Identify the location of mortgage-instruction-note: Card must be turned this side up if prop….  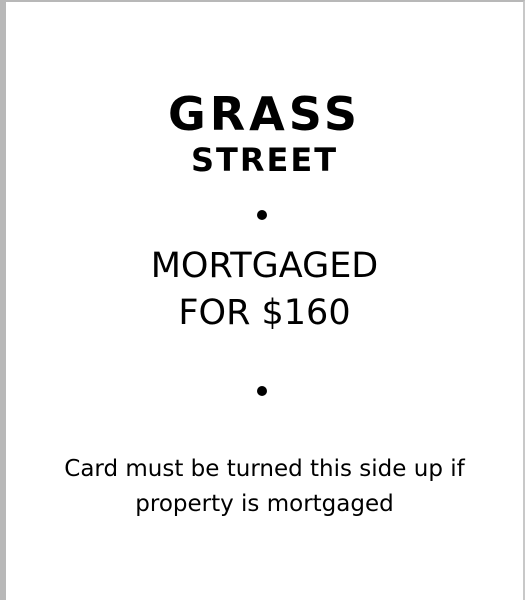
(264, 486).